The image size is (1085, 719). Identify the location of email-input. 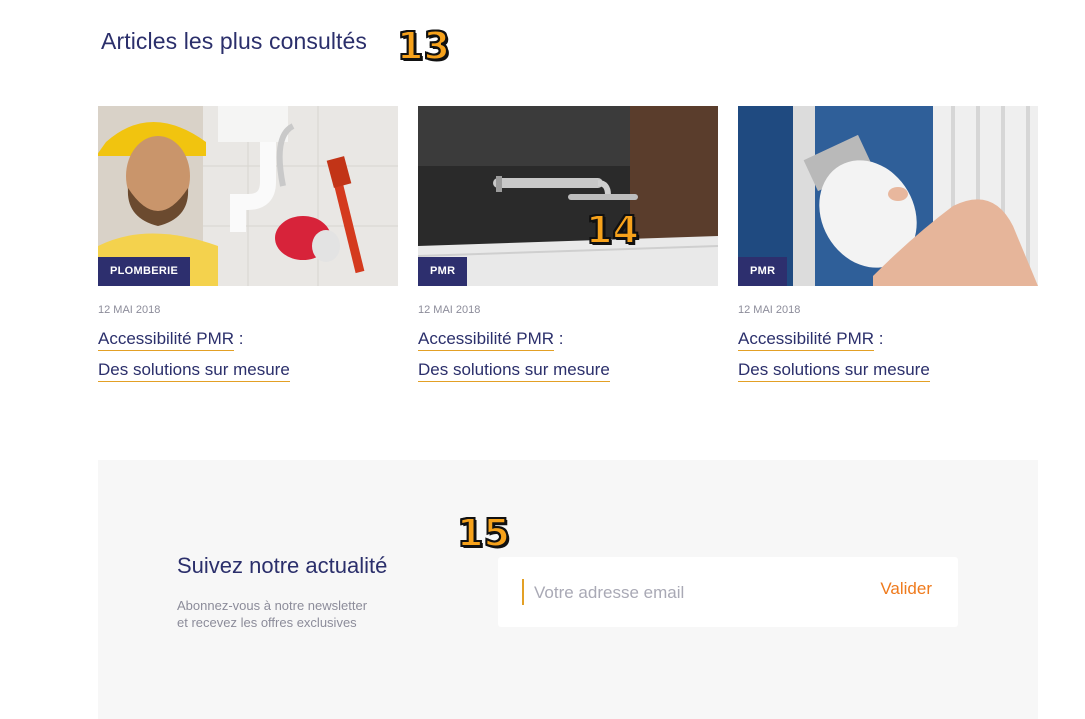
(684, 593).